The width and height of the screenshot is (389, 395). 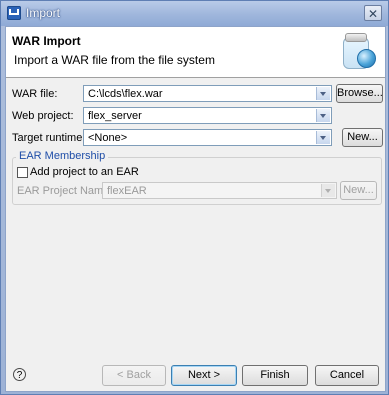 I want to click on war-file-value: C:\lcds\flex.war, so click(x=125, y=94).